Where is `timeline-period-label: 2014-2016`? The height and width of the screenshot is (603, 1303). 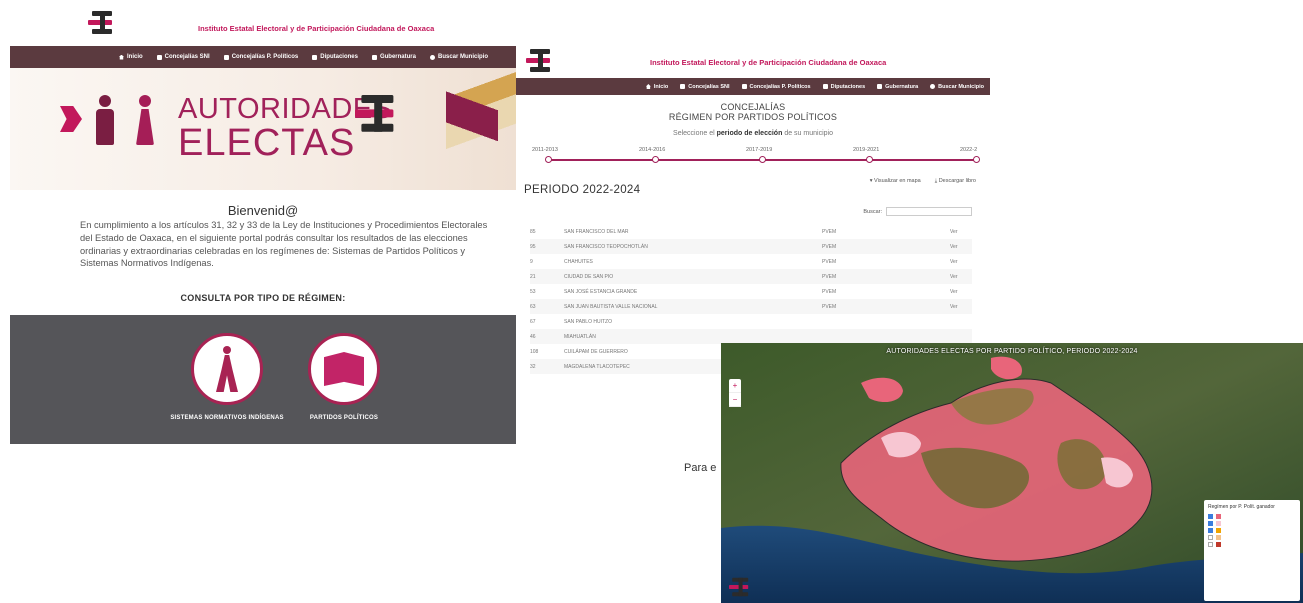
timeline-period-label: 2014-2016 is located at coordinates (652, 150).